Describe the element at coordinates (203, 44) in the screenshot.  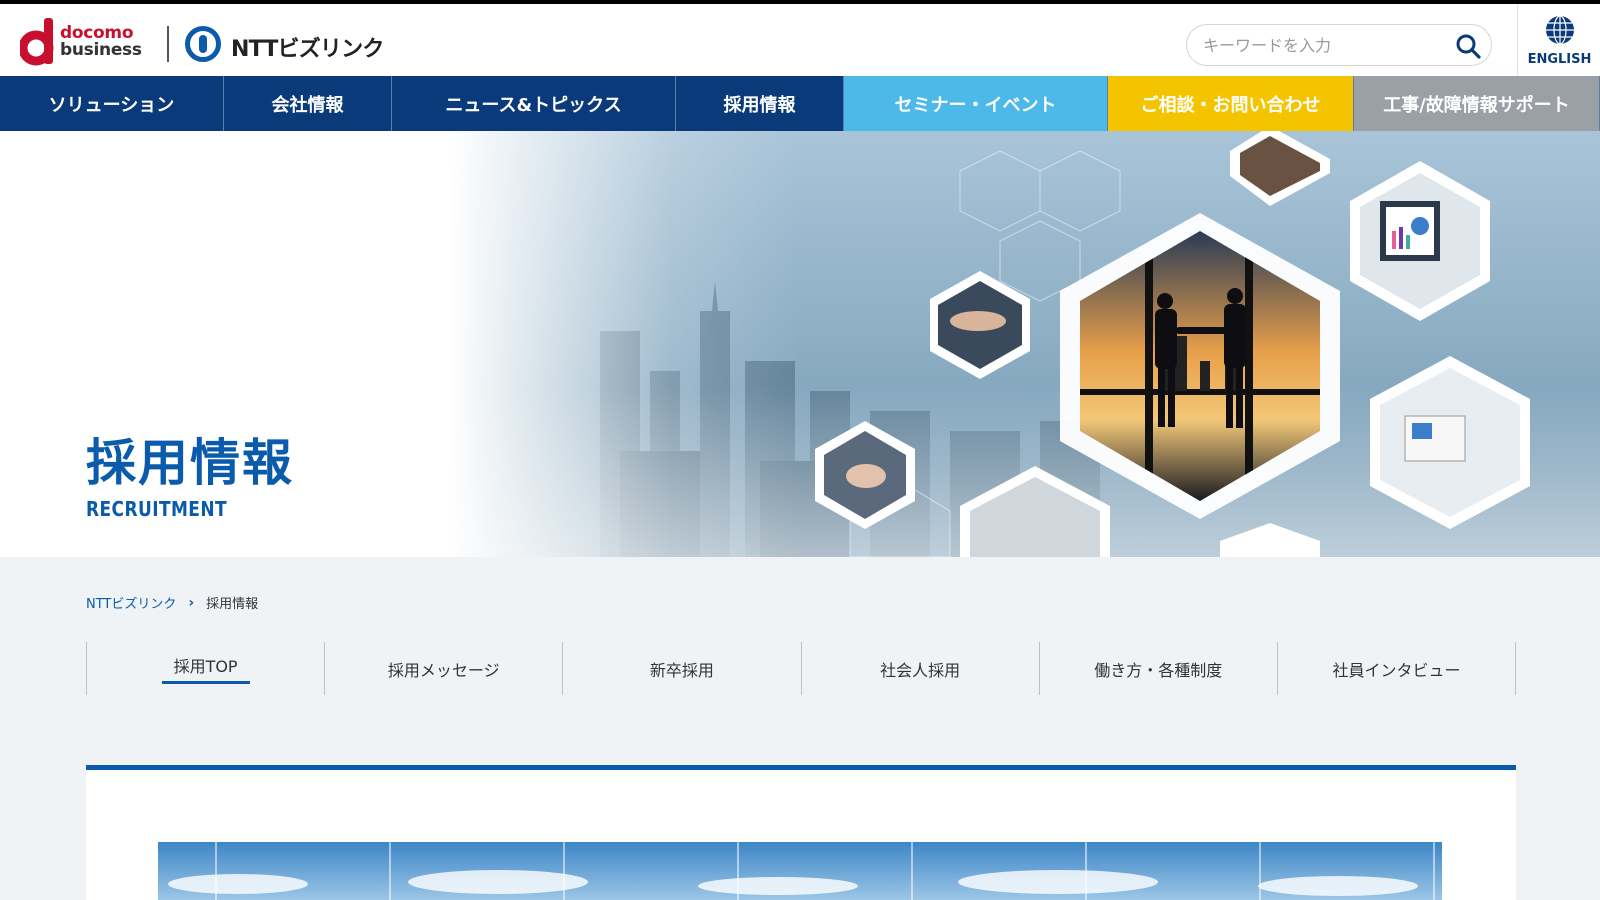
I see `ntt-ring-icon` at that location.